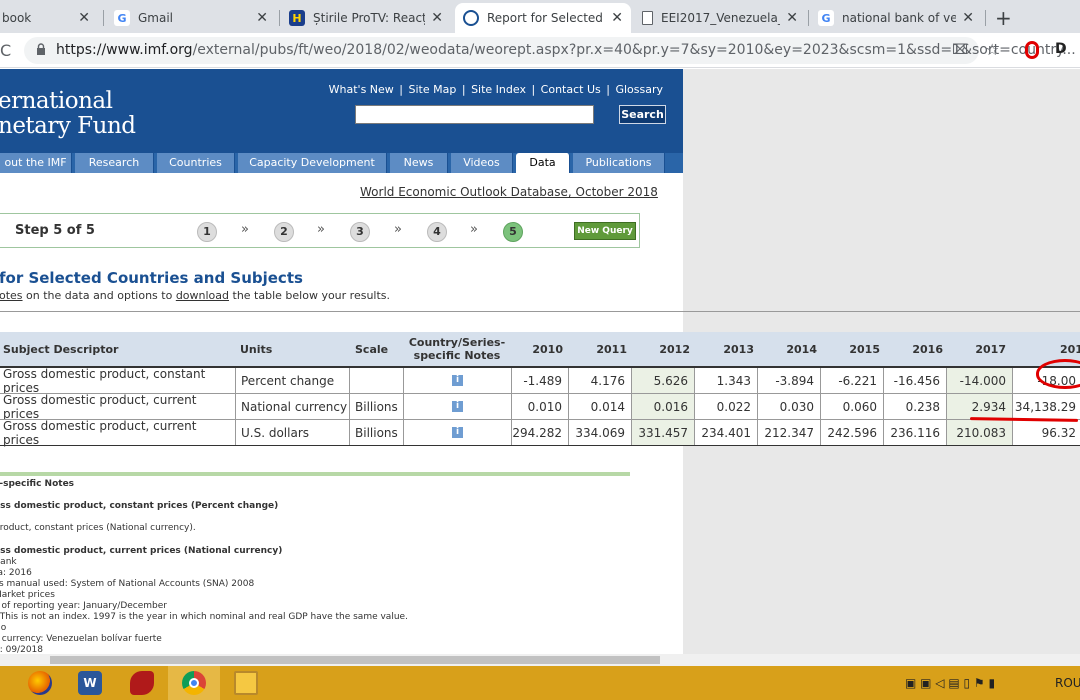  I want to click on step-2-button: 2, so click(284, 232).